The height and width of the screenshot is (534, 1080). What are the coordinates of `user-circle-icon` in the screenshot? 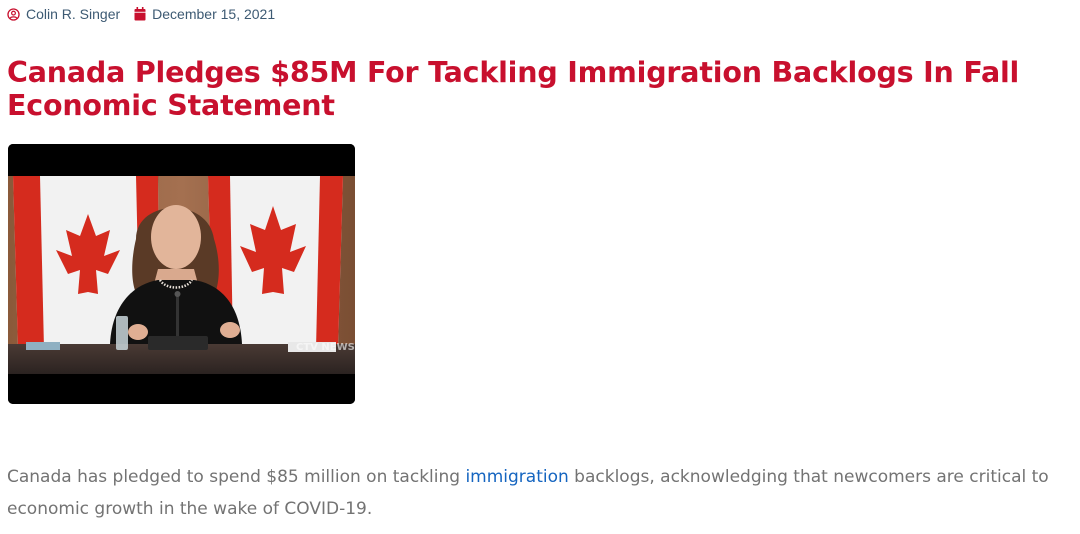 It's located at (13, 14).